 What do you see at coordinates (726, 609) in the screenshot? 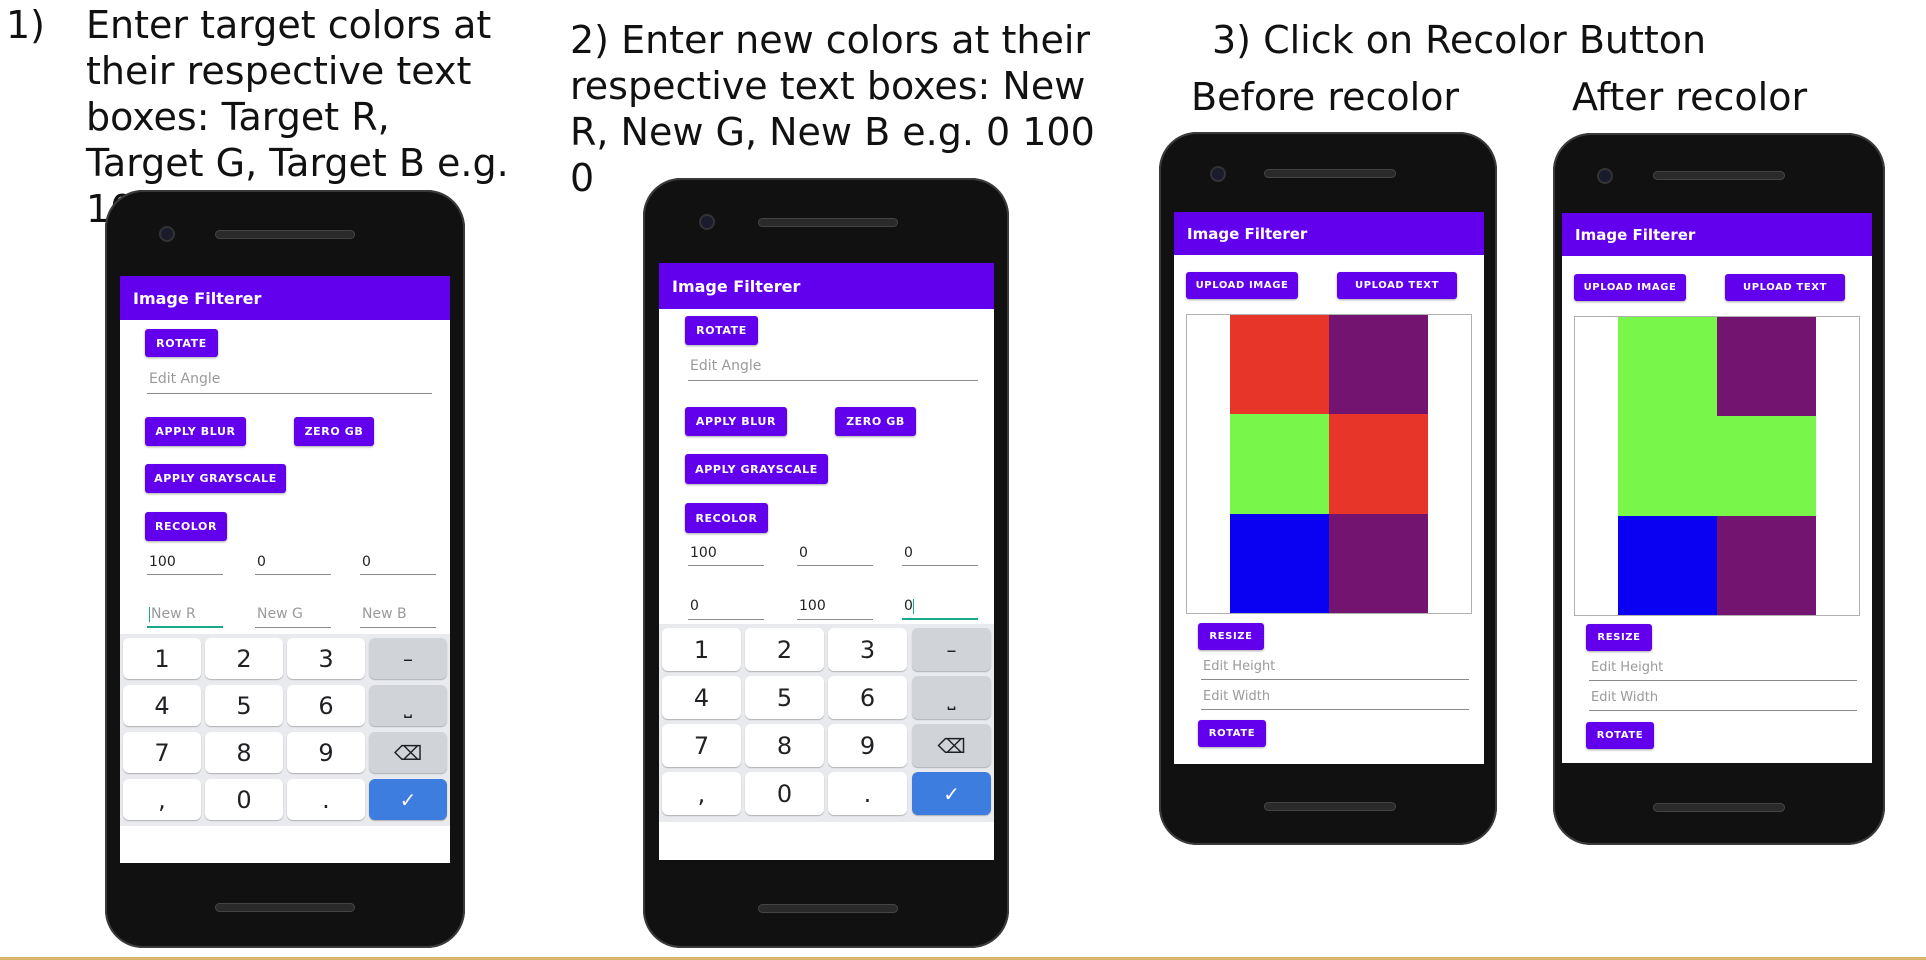
I see `new-r-input: 0` at bounding box center [726, 609].